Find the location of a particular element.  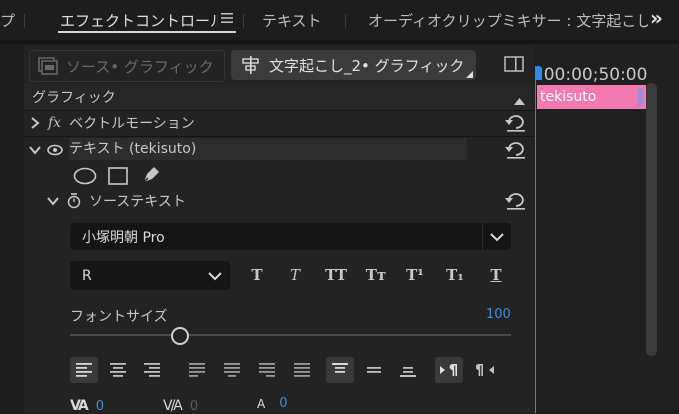

justify-all-button is located at coordinates (302, 370).